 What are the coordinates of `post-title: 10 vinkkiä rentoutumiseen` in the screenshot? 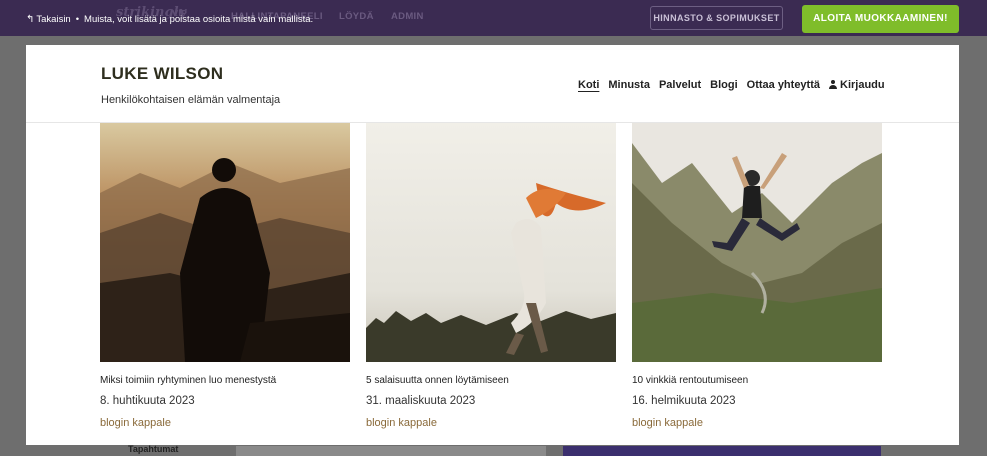 It's located at (690, 380).